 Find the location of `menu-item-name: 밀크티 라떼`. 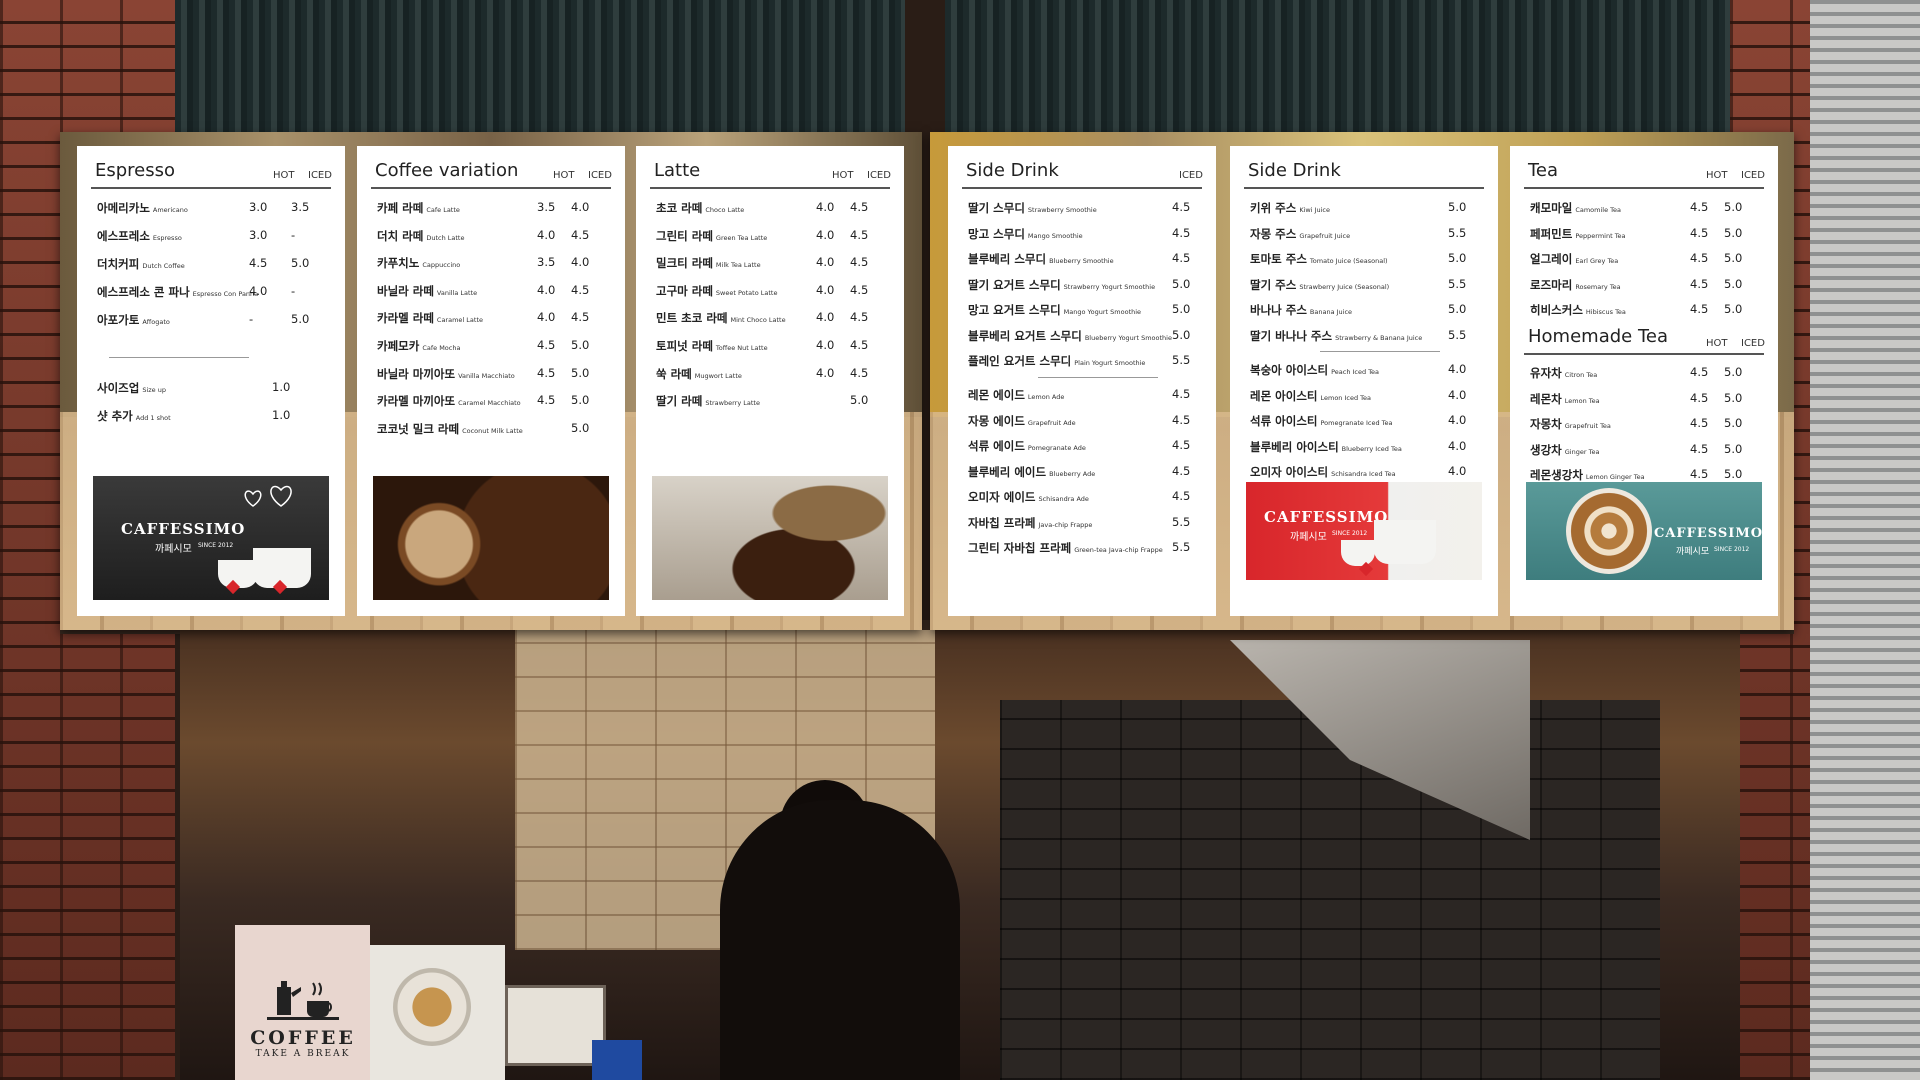

menu-item-name: 밀크티 라떼 is located at coordinates (684, 263).